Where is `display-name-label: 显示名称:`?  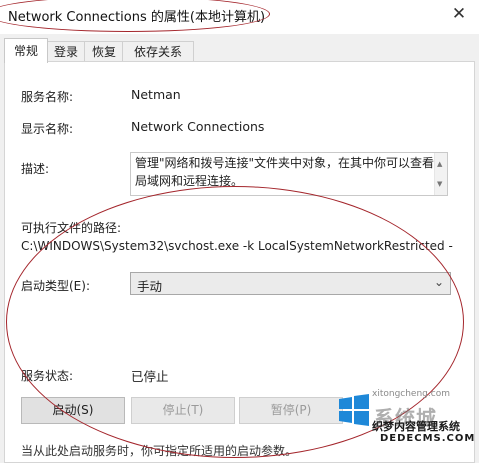 display-name-label: 显示名称: is located at coordinates (47, 129).